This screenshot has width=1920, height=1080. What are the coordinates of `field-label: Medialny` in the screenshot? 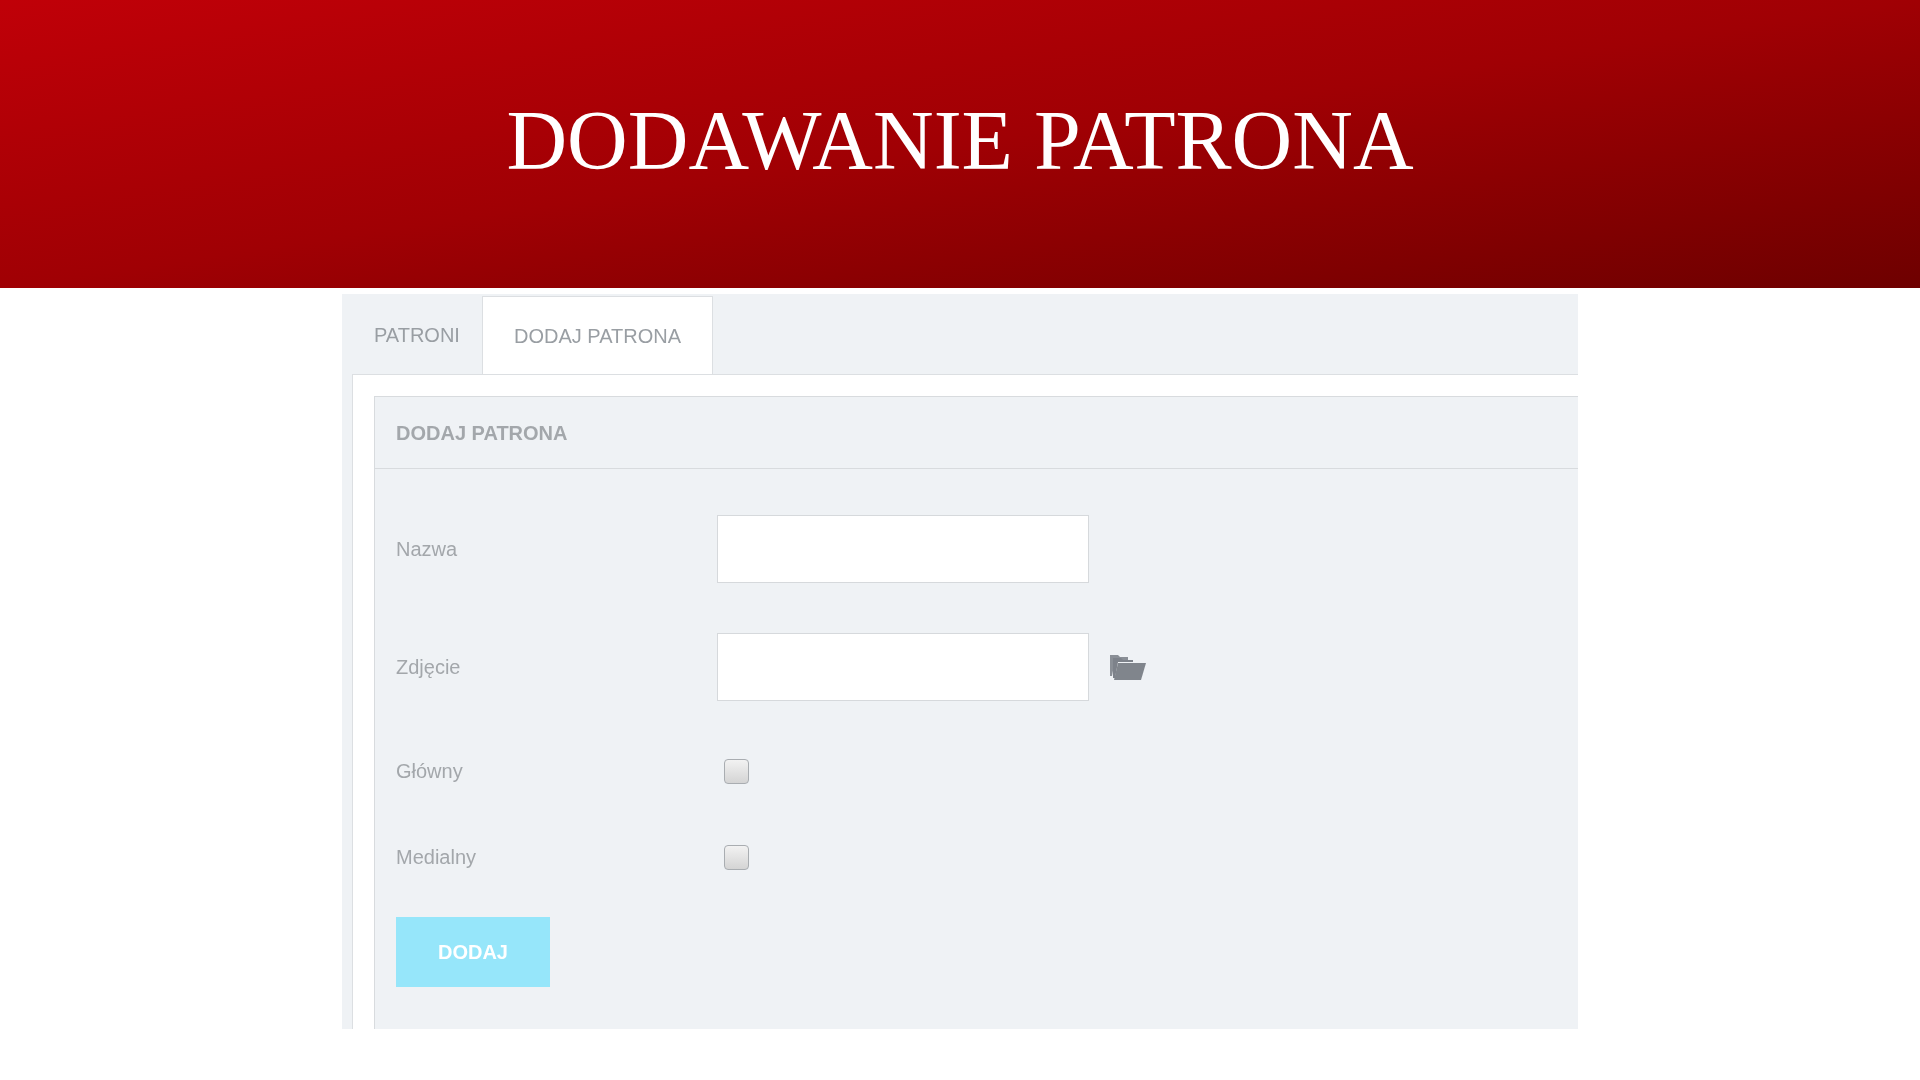 It's located at (437, 857).